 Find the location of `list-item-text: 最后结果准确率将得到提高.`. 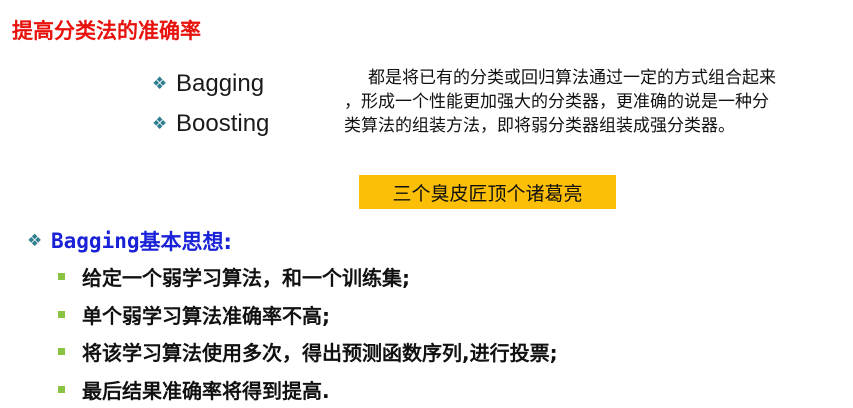

list-item-text: 最后结果准确率将得到提高. is located at coordinates (206, 389).